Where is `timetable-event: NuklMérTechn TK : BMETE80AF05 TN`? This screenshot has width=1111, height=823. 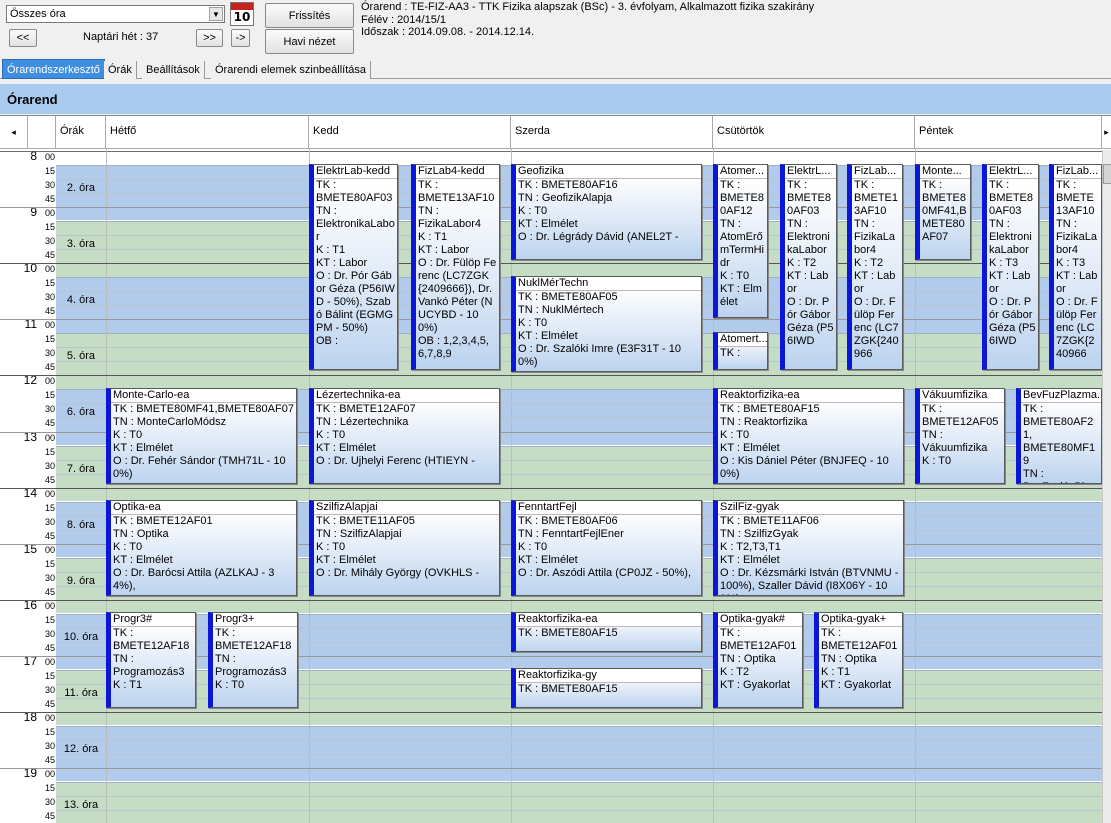
timetable-event: NuklMérTechn TK : BMETE80AF05 TN is located at coordinates (606, 324).